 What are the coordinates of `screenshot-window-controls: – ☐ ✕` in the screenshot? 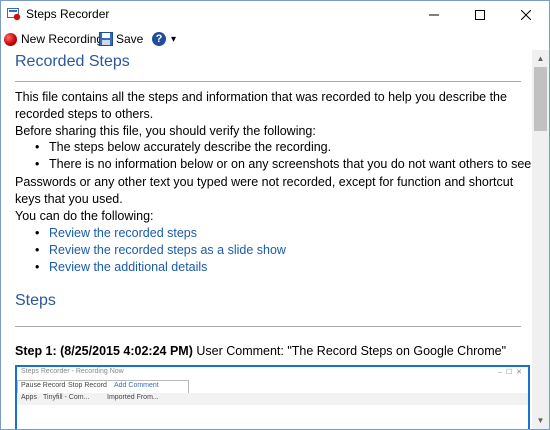 It's located at (510, 372).